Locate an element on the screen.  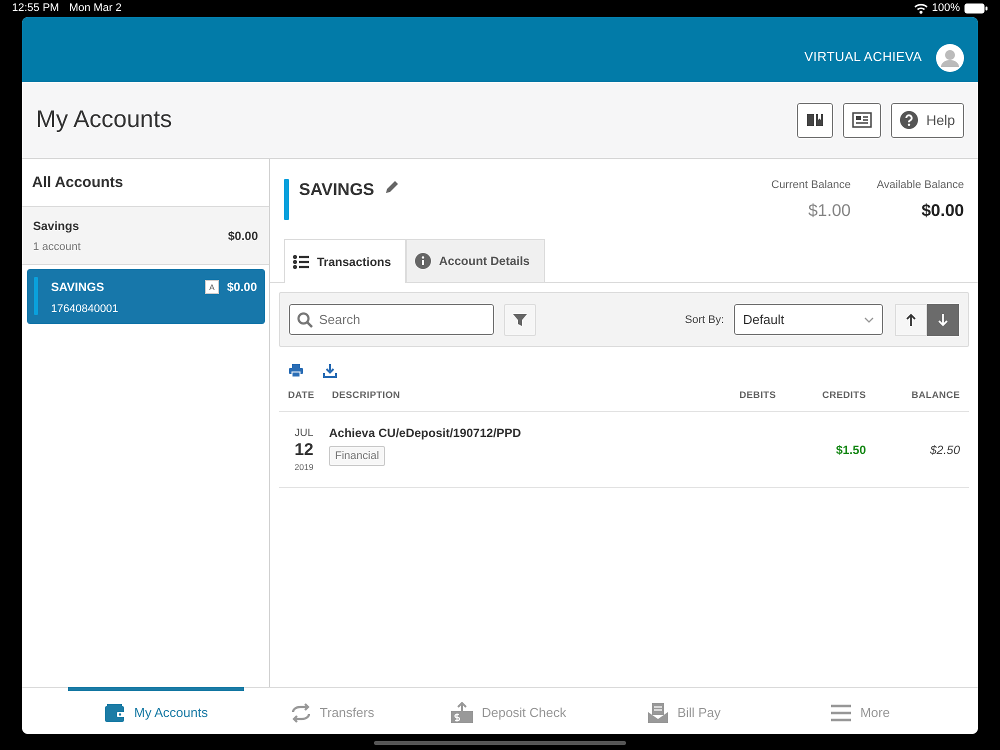
column-header: DEBITS is located at coordinates (757, 395).